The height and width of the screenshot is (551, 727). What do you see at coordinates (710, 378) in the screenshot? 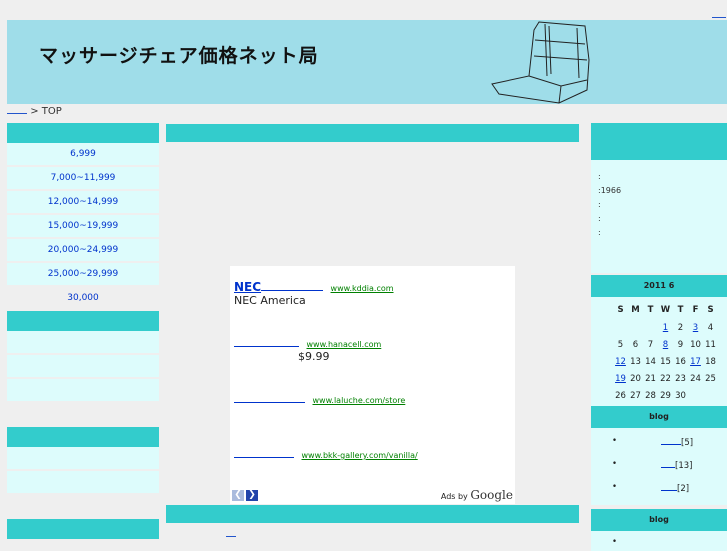
I see `calendar-day: 25` at bounding box center [710, 378].